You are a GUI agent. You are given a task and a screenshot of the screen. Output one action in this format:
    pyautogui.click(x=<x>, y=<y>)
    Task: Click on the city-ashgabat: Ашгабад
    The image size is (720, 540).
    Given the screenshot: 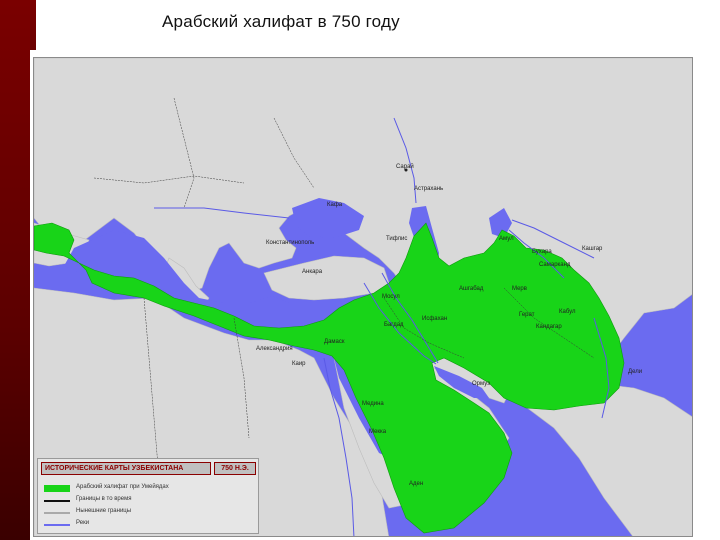 What is the action you would take?
    pyautogui.click(x=471, y=289)
    